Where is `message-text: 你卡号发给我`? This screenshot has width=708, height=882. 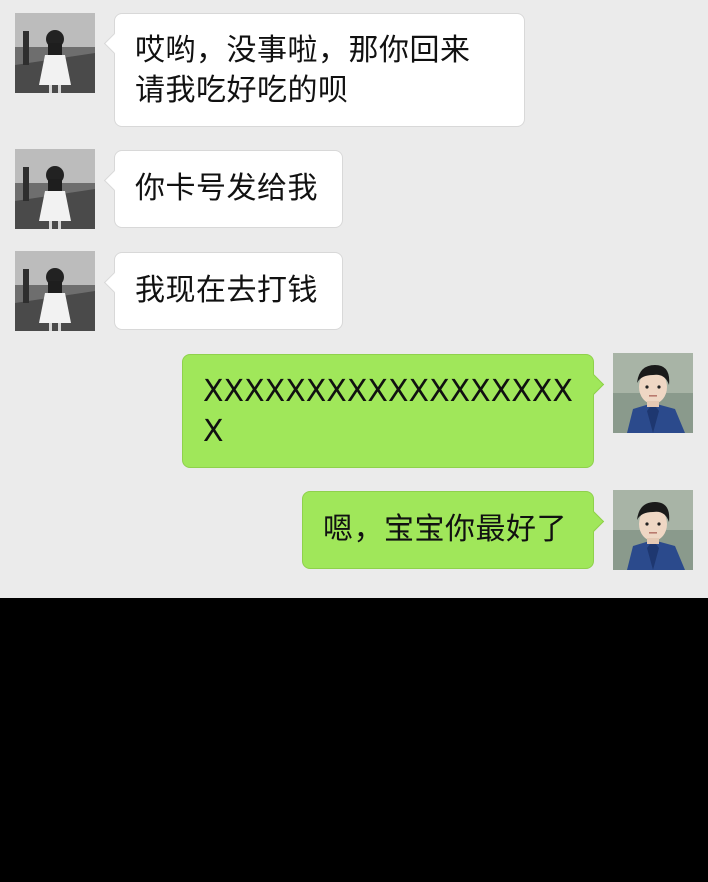
message-text: 你卡号发给我 is located at coordinates (228, 189).